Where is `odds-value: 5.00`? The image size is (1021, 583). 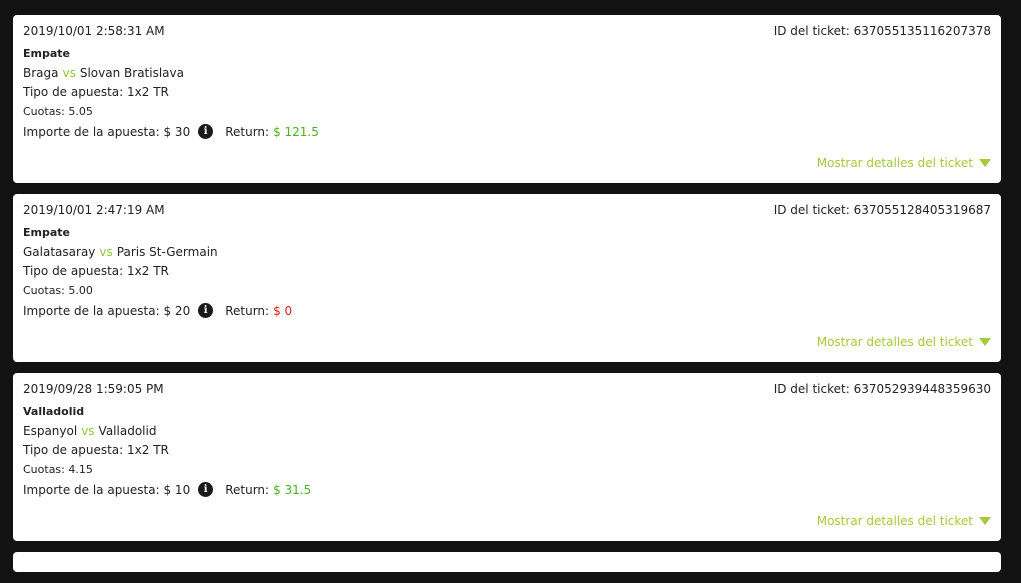
odds-value: 5.00 is located at coordinates (80, 290).